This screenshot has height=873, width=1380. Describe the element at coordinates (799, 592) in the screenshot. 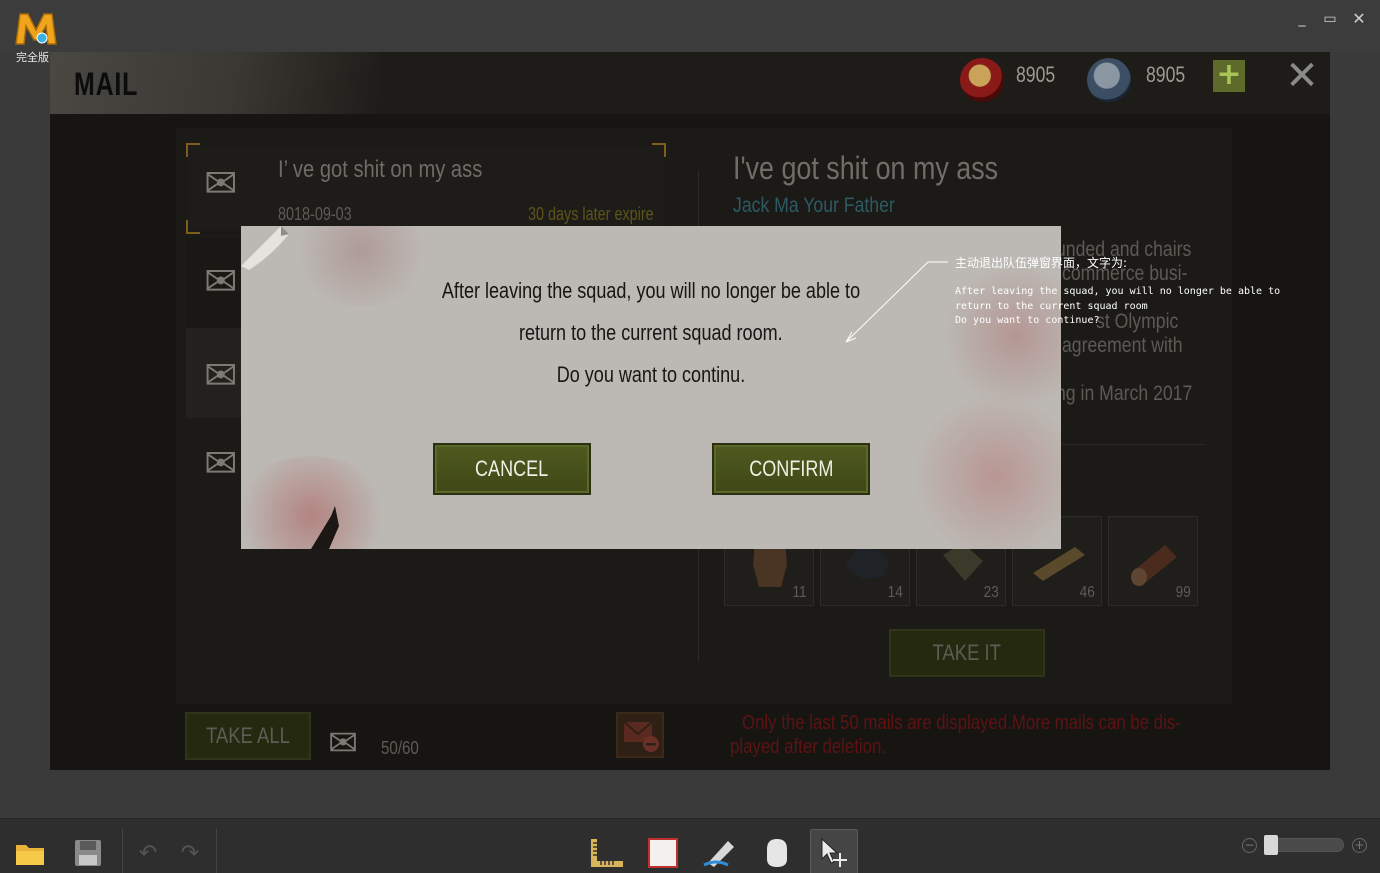

I see `item-count: 11` at that location.